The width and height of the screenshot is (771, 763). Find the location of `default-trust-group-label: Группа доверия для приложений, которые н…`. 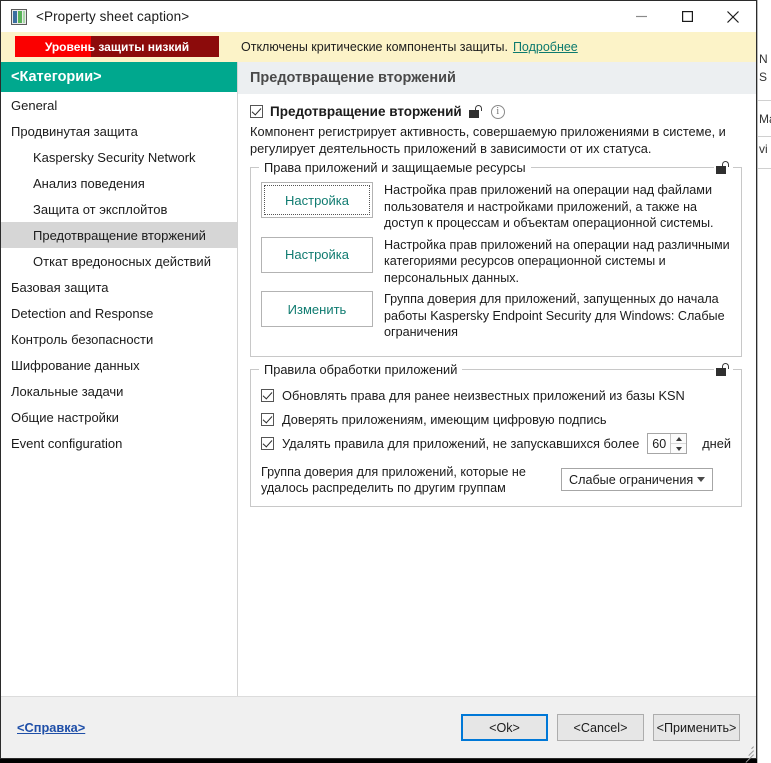

default-trust-group-label: Группа доверия для приложений, которые н… is located at coordinates (393, 479).